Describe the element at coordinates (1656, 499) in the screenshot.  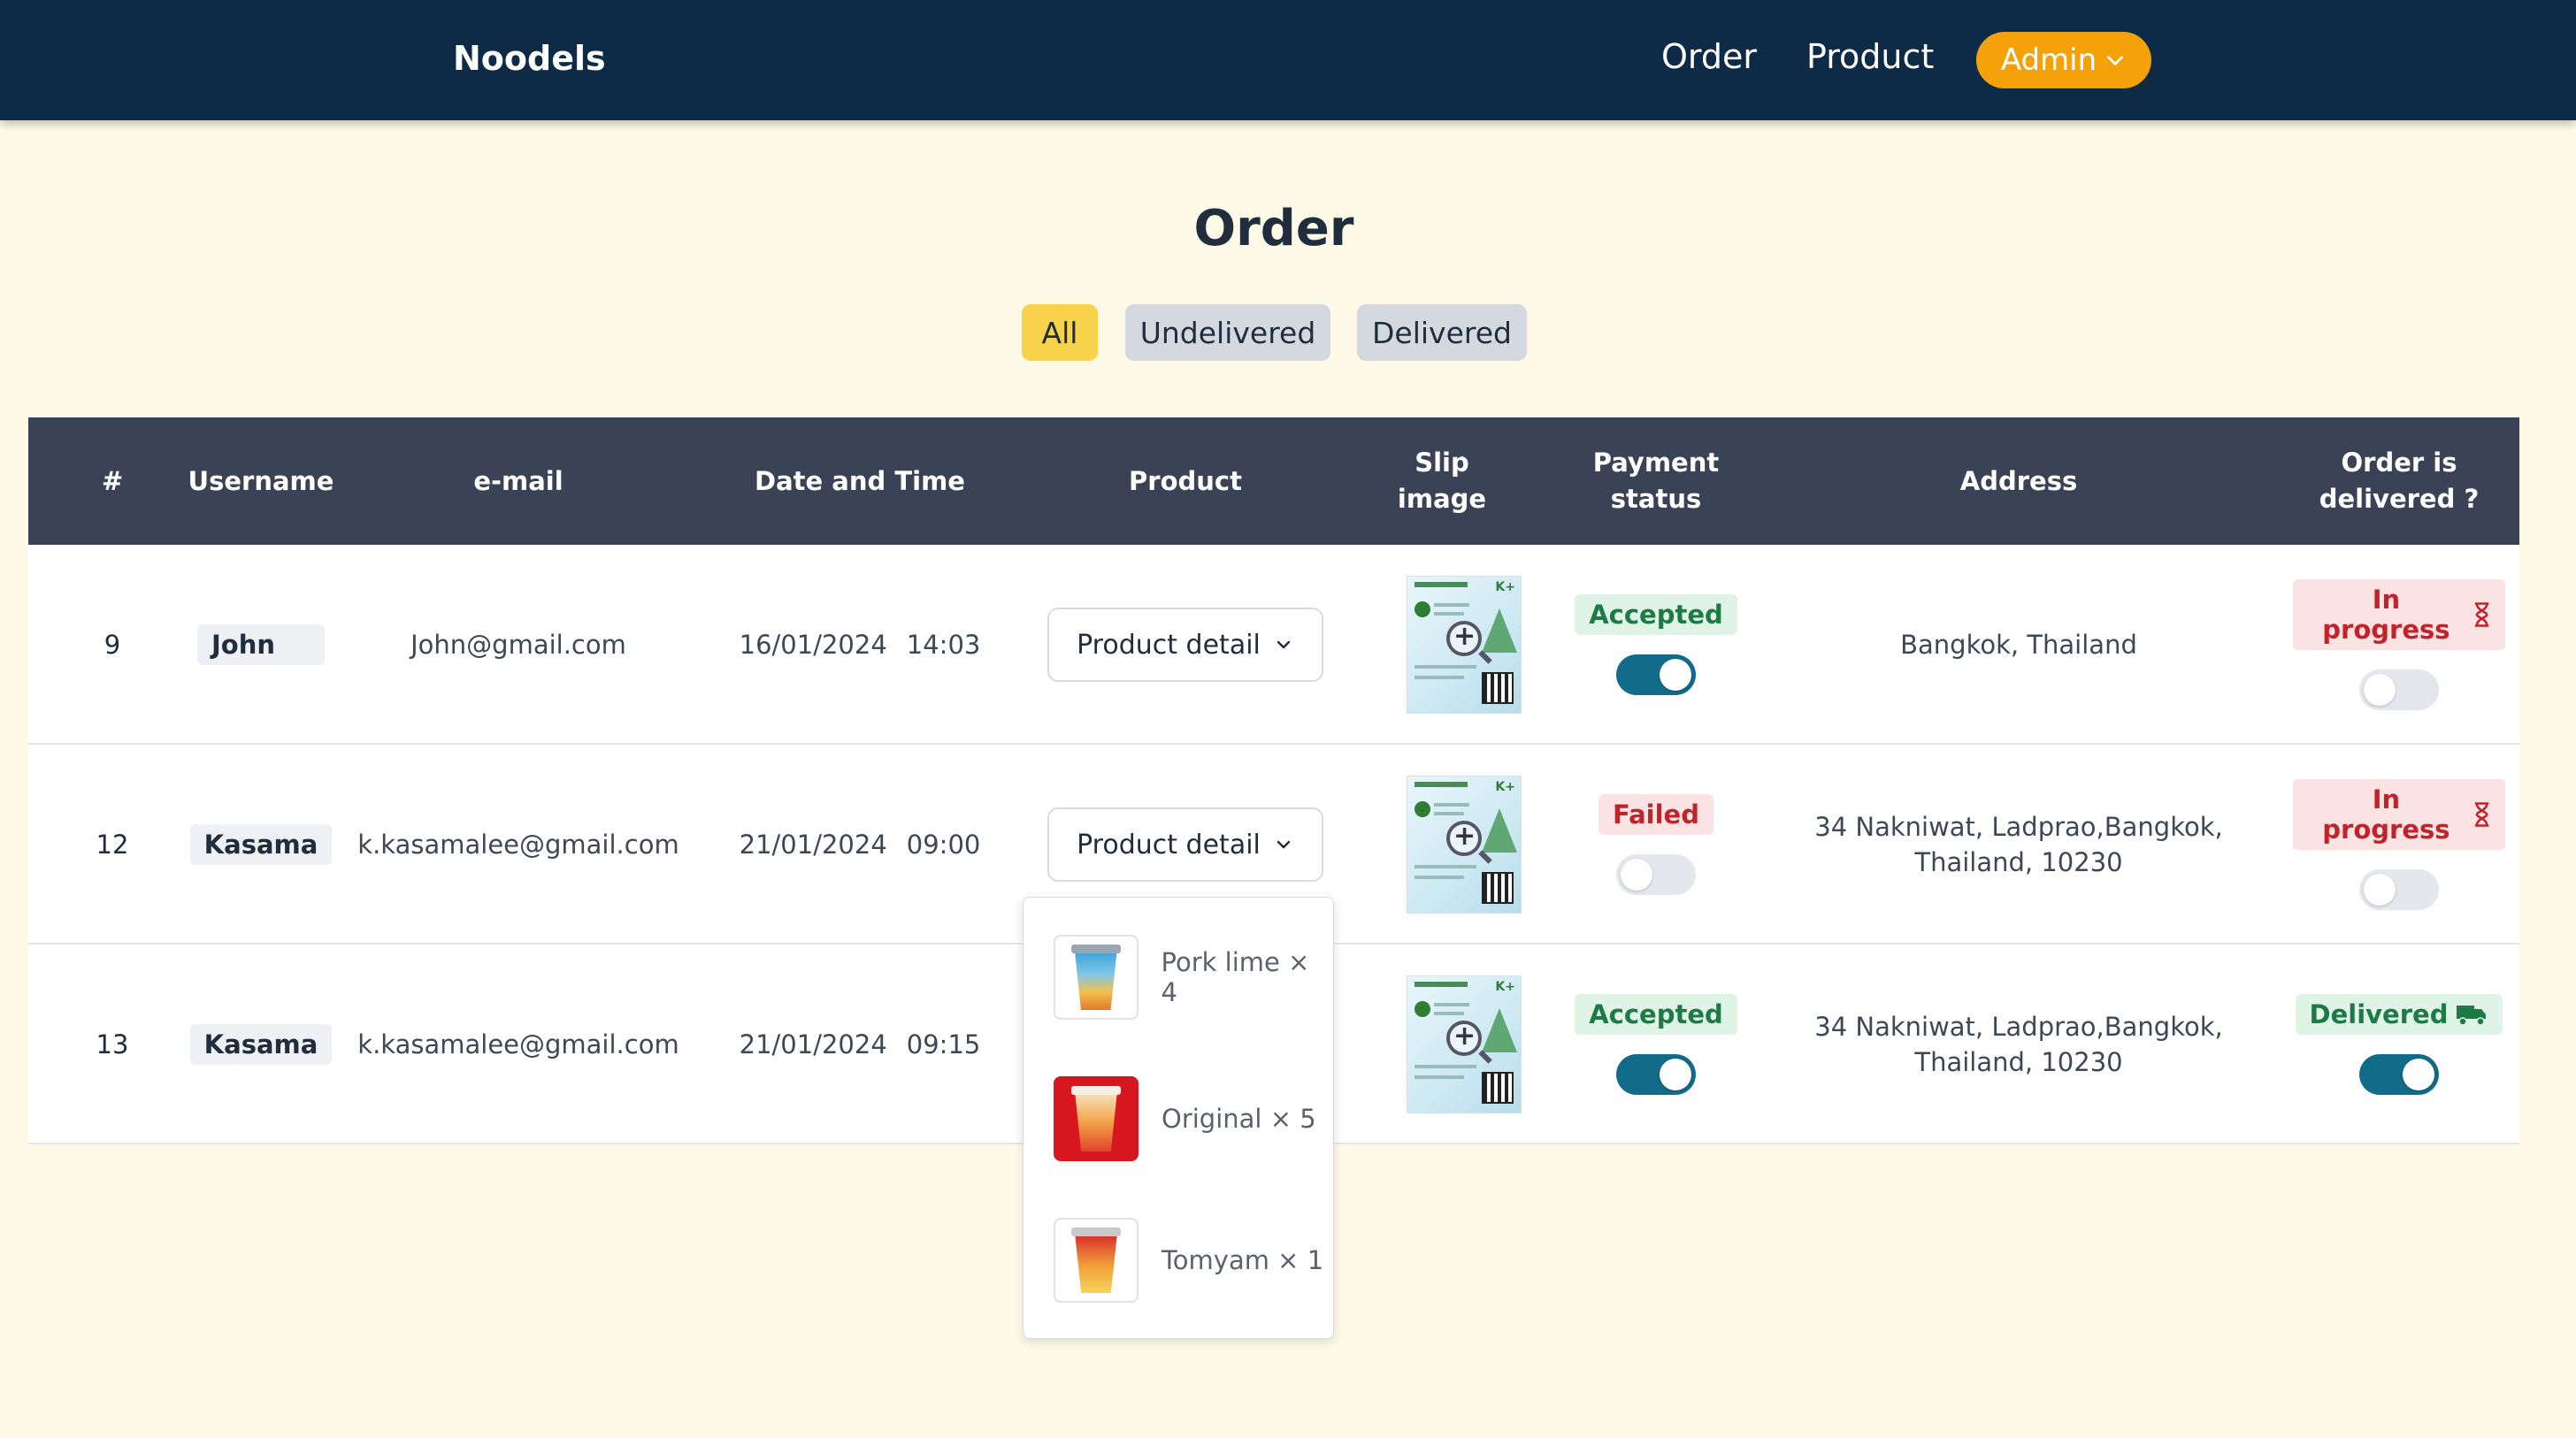
I see `header-payment-line2: status` at that location.